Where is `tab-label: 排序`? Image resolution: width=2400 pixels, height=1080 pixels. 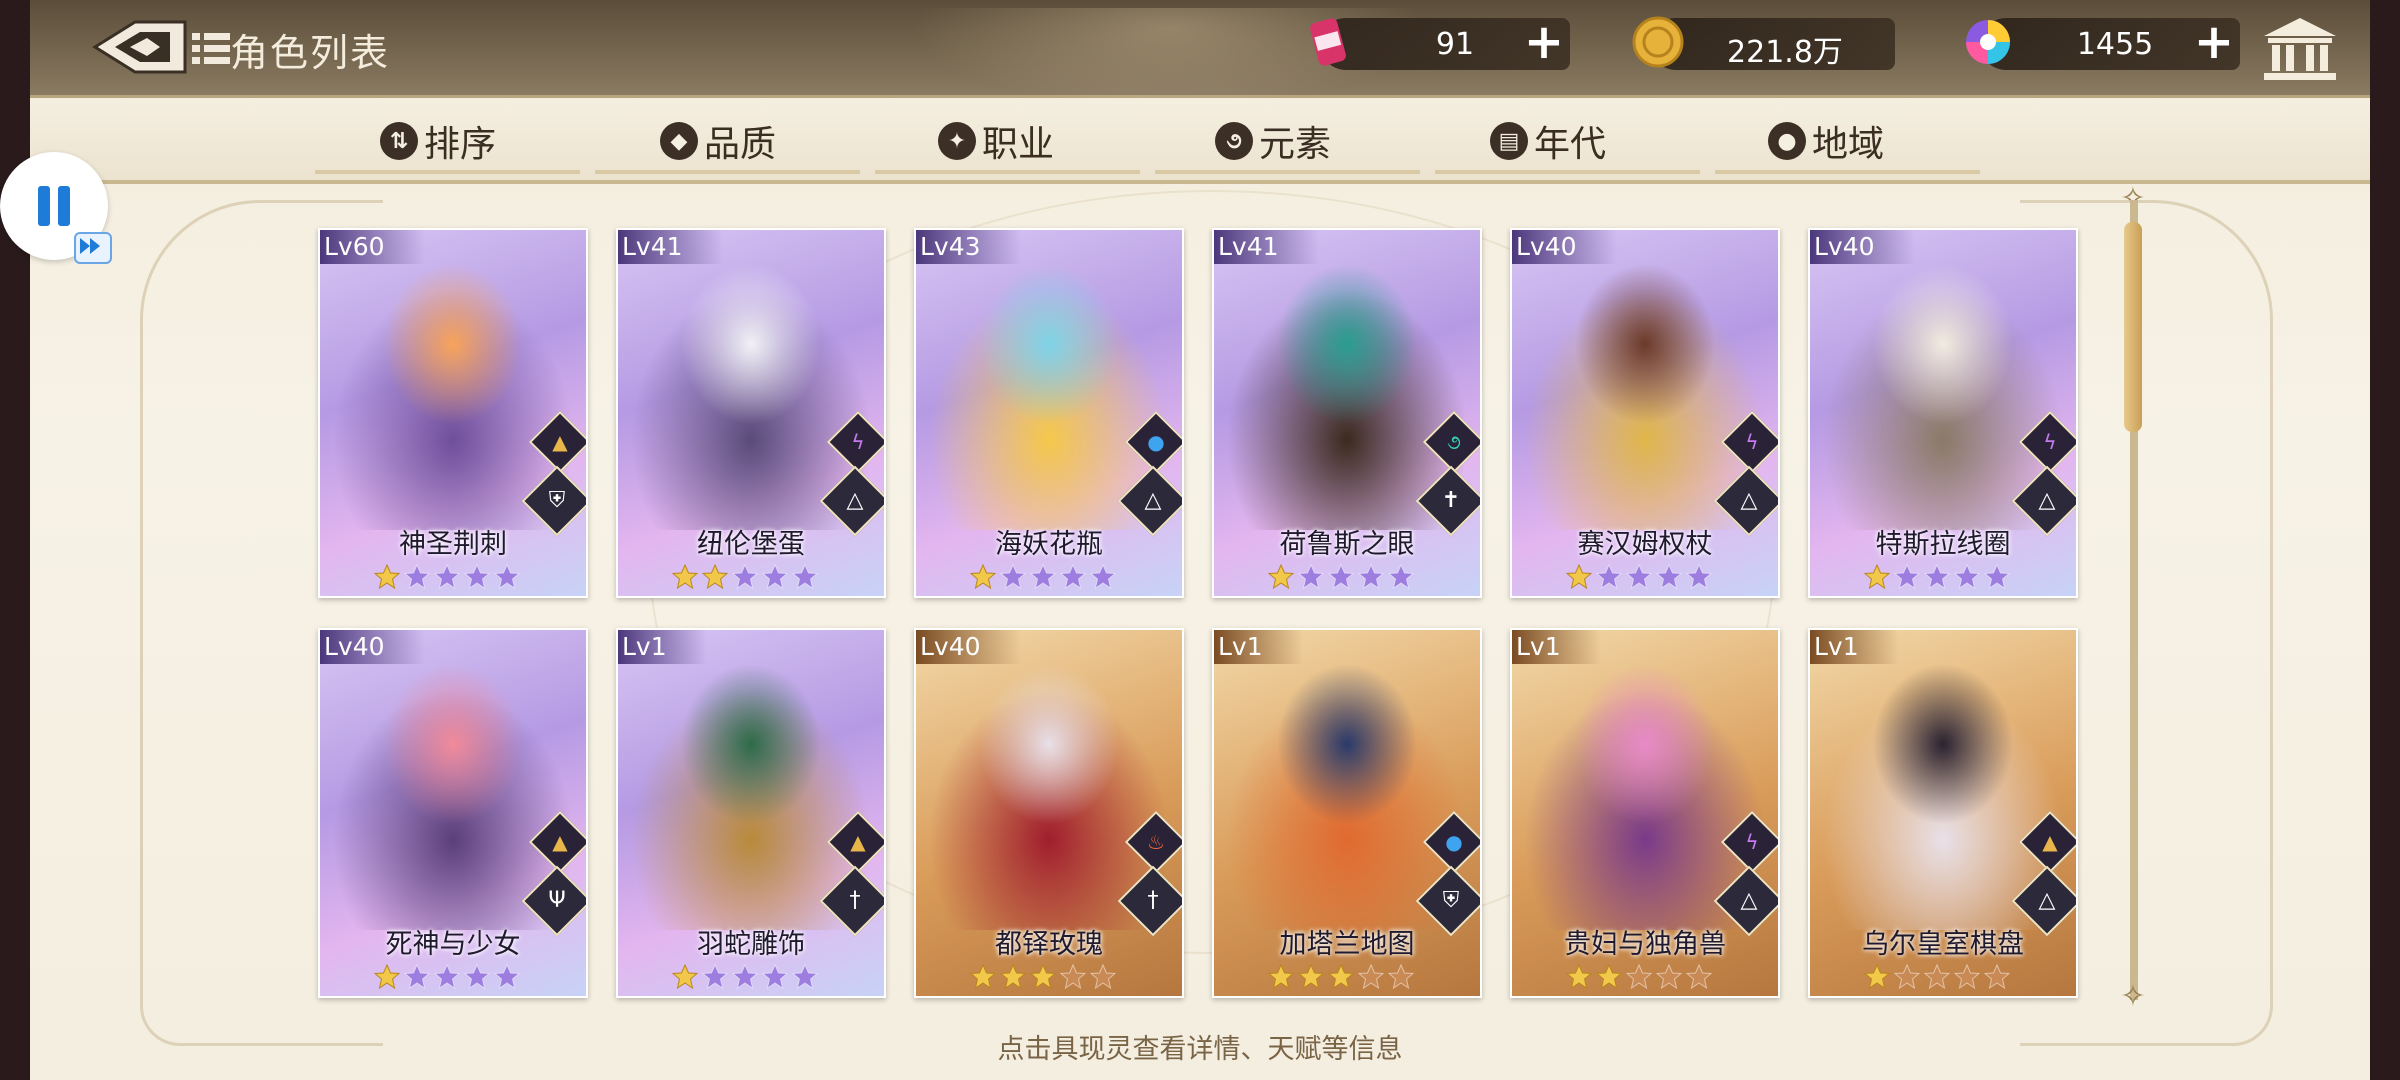
tab-label: 排序 is located at coordinates (460, 144).